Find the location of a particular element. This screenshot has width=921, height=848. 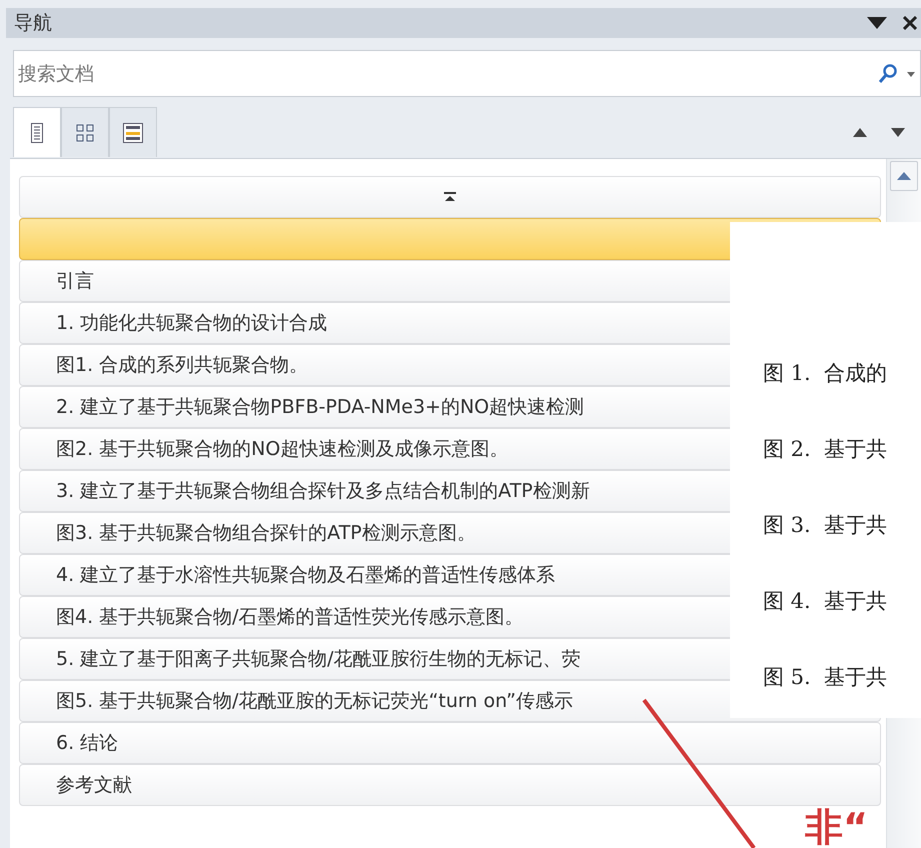

heading-item: 参考文献 is located at coordinates (450, 785).